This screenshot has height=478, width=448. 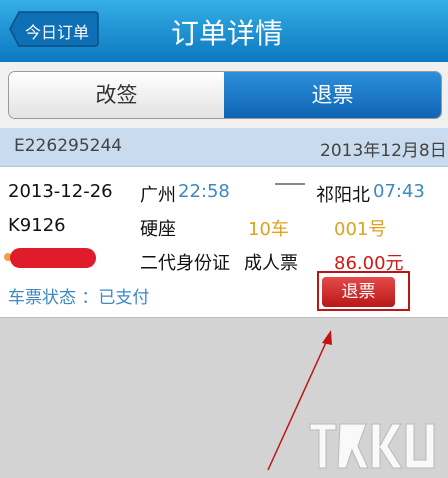 I want to click on watermark-logo-icon, so click(x=372, y=446).